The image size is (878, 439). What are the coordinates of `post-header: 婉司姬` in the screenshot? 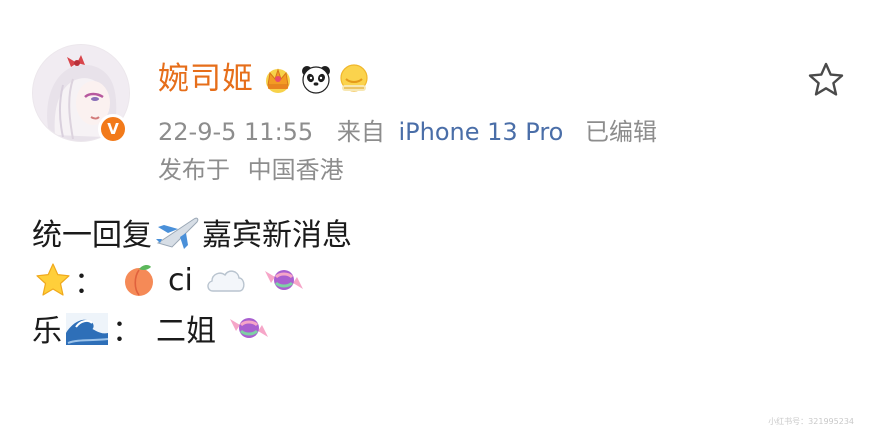 It's located at (267, 79).